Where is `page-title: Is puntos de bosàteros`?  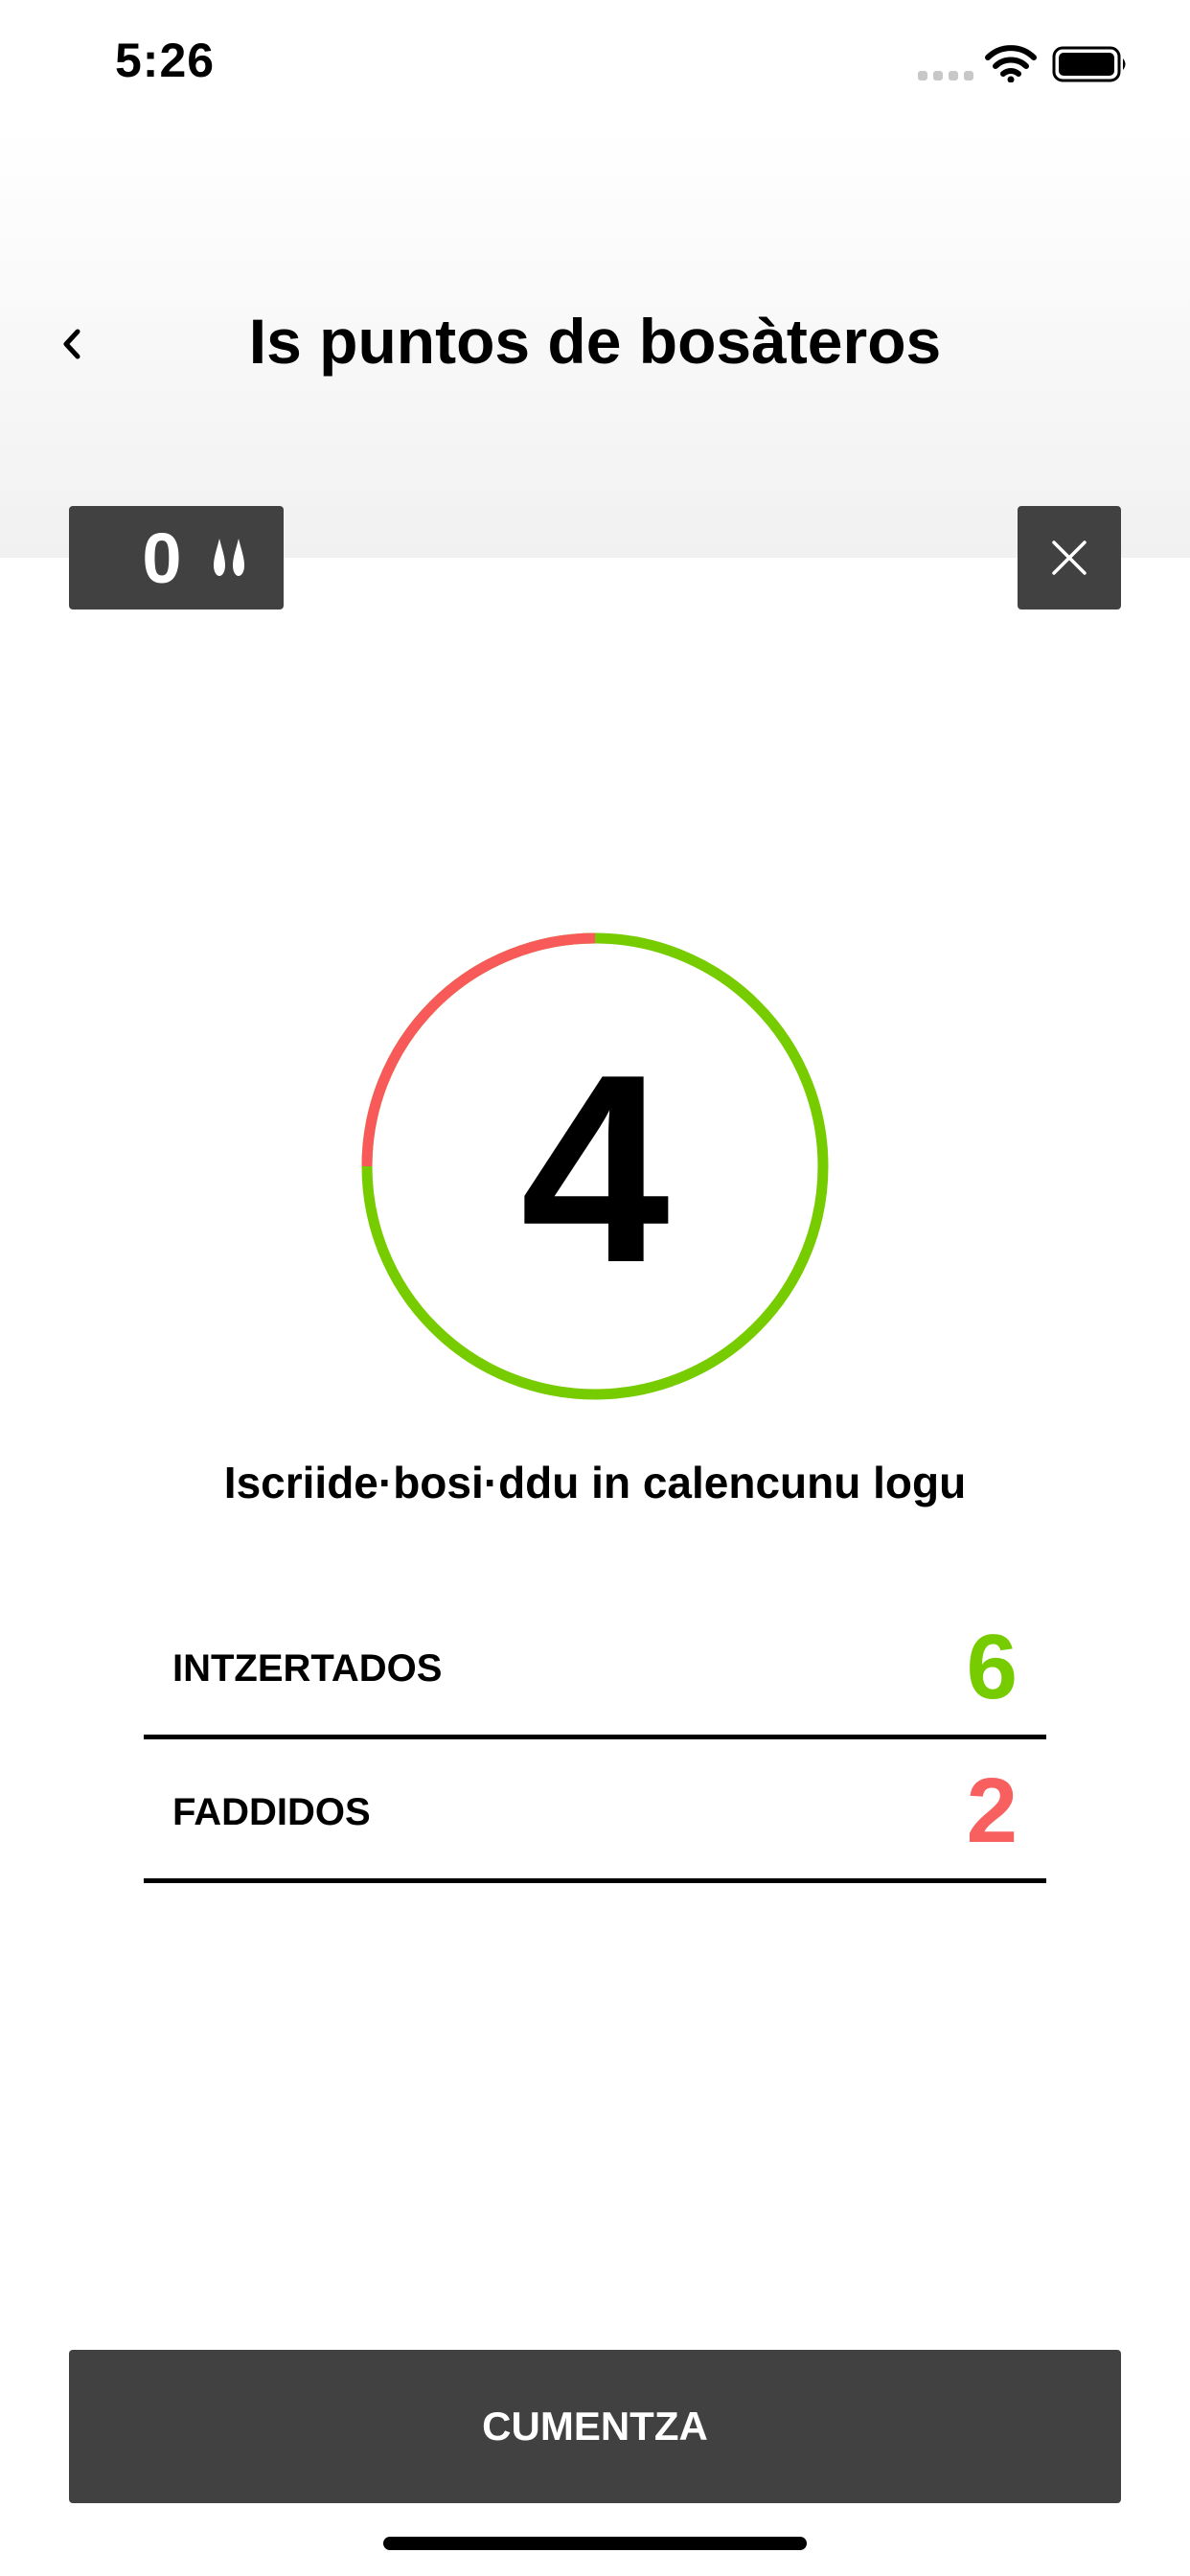 page-title: Is puntos de bosàteros is located at coordinates (595, 341).